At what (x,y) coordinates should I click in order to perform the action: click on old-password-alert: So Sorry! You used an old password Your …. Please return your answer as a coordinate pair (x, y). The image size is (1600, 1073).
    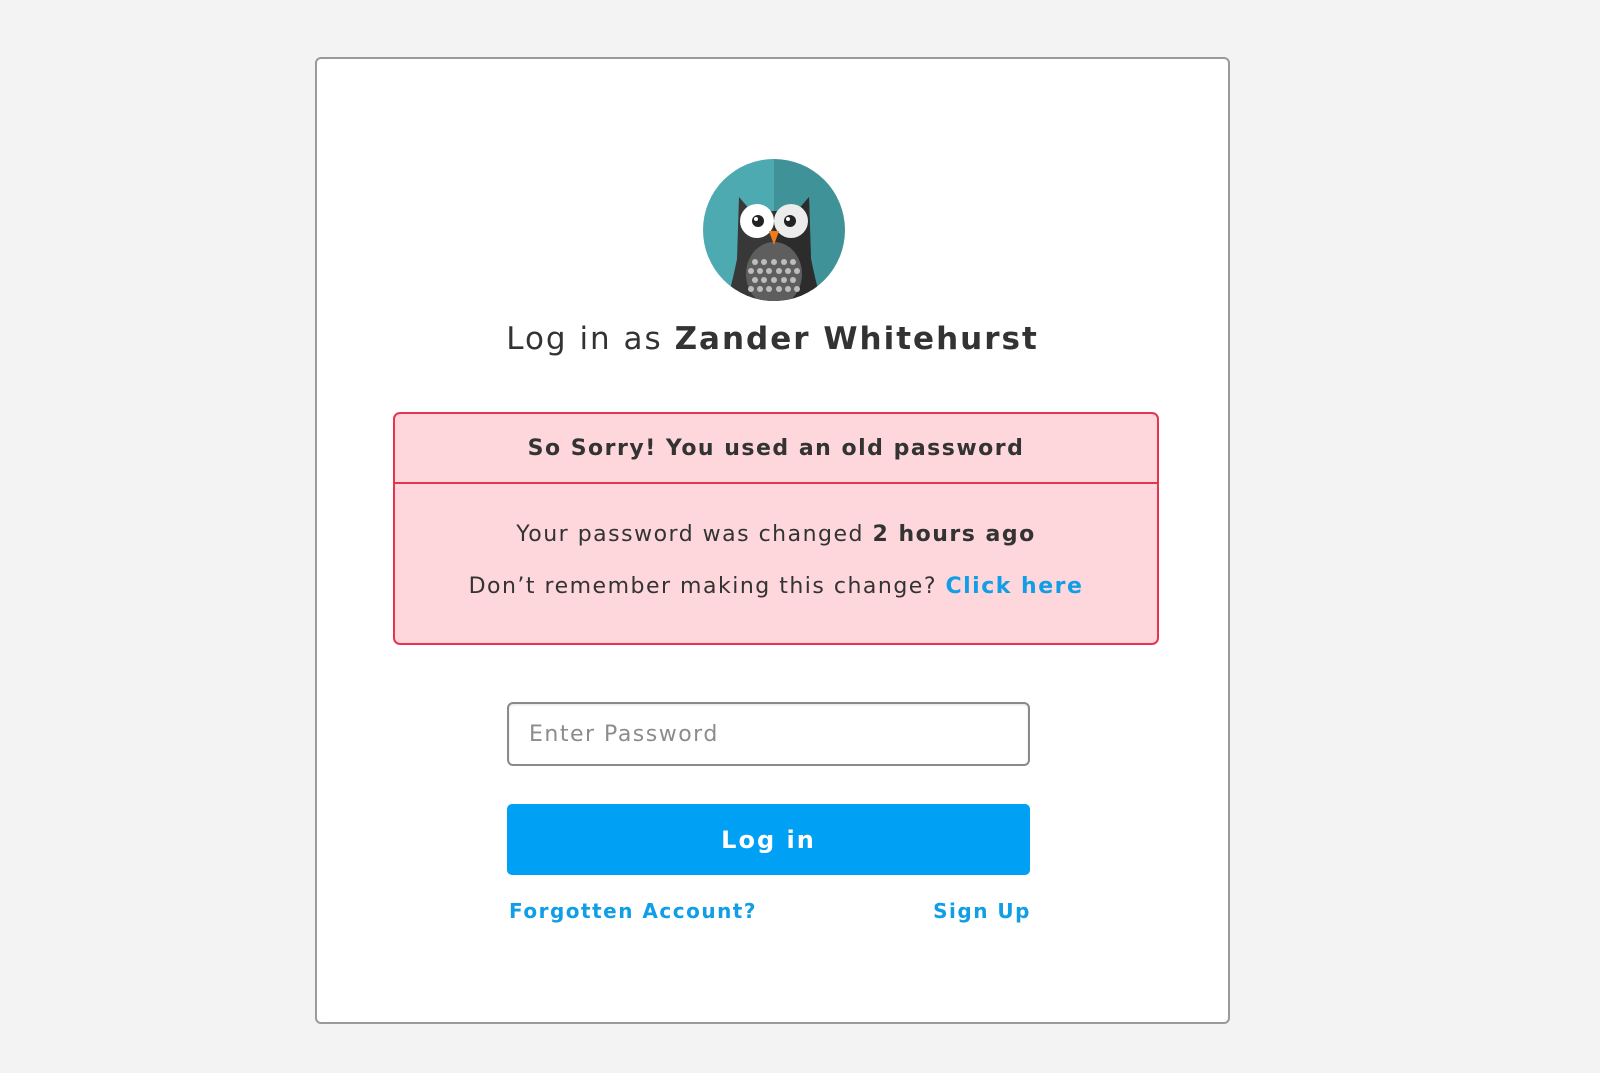
    Looking at the image, I should click on (776, 528).